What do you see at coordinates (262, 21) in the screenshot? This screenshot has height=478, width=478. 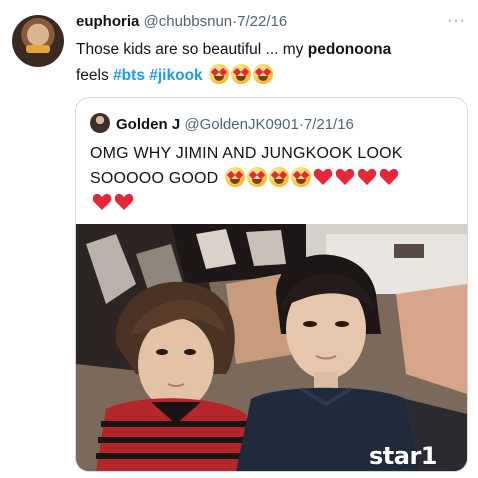 I see `tweet-date: 7/22/16` at bounding box center [262, 21].